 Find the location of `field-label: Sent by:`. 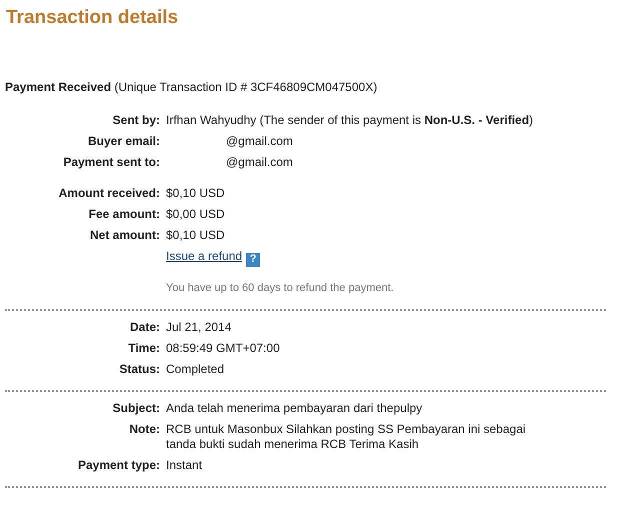

field-label: Sent by: is located at coordinates (136, 120).